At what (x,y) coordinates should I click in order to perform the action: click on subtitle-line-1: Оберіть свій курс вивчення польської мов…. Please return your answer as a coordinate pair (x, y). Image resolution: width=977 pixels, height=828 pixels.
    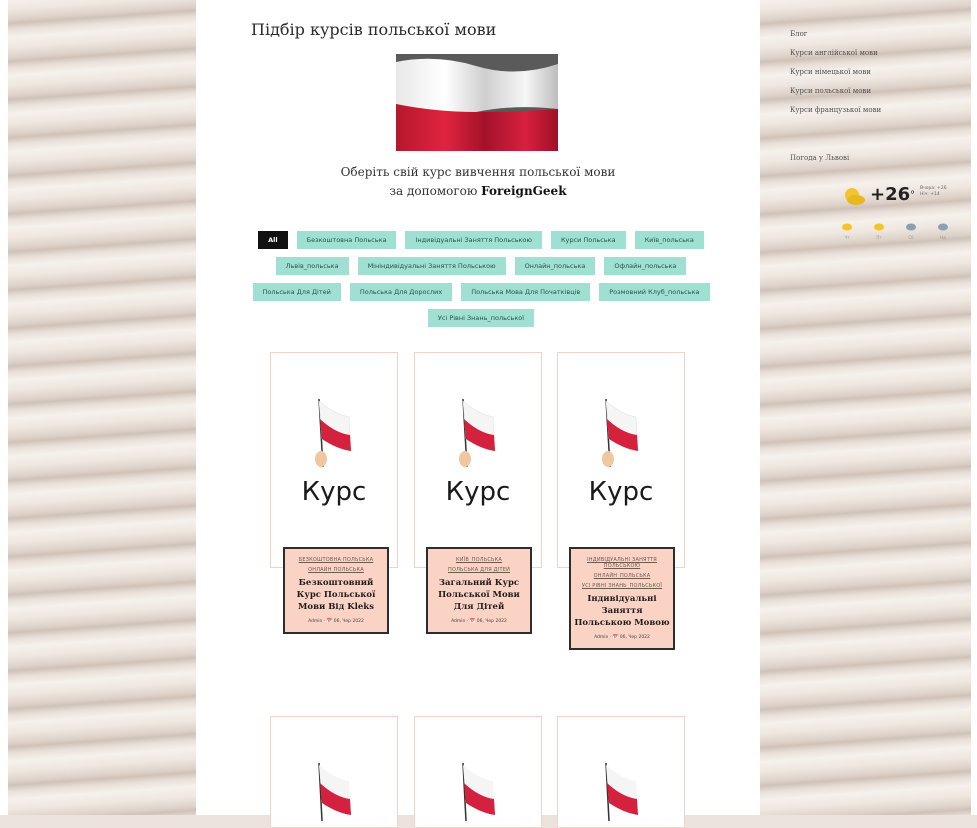
    Looking at the image, I should click on (478, 172).